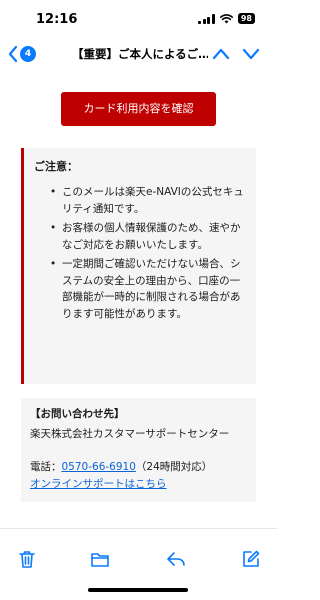 The width and height of the screenshot is (320, 600). Describe the element at coordinates (46, 467) in the screenshot. I see `phone-label: 電話：` at that location.